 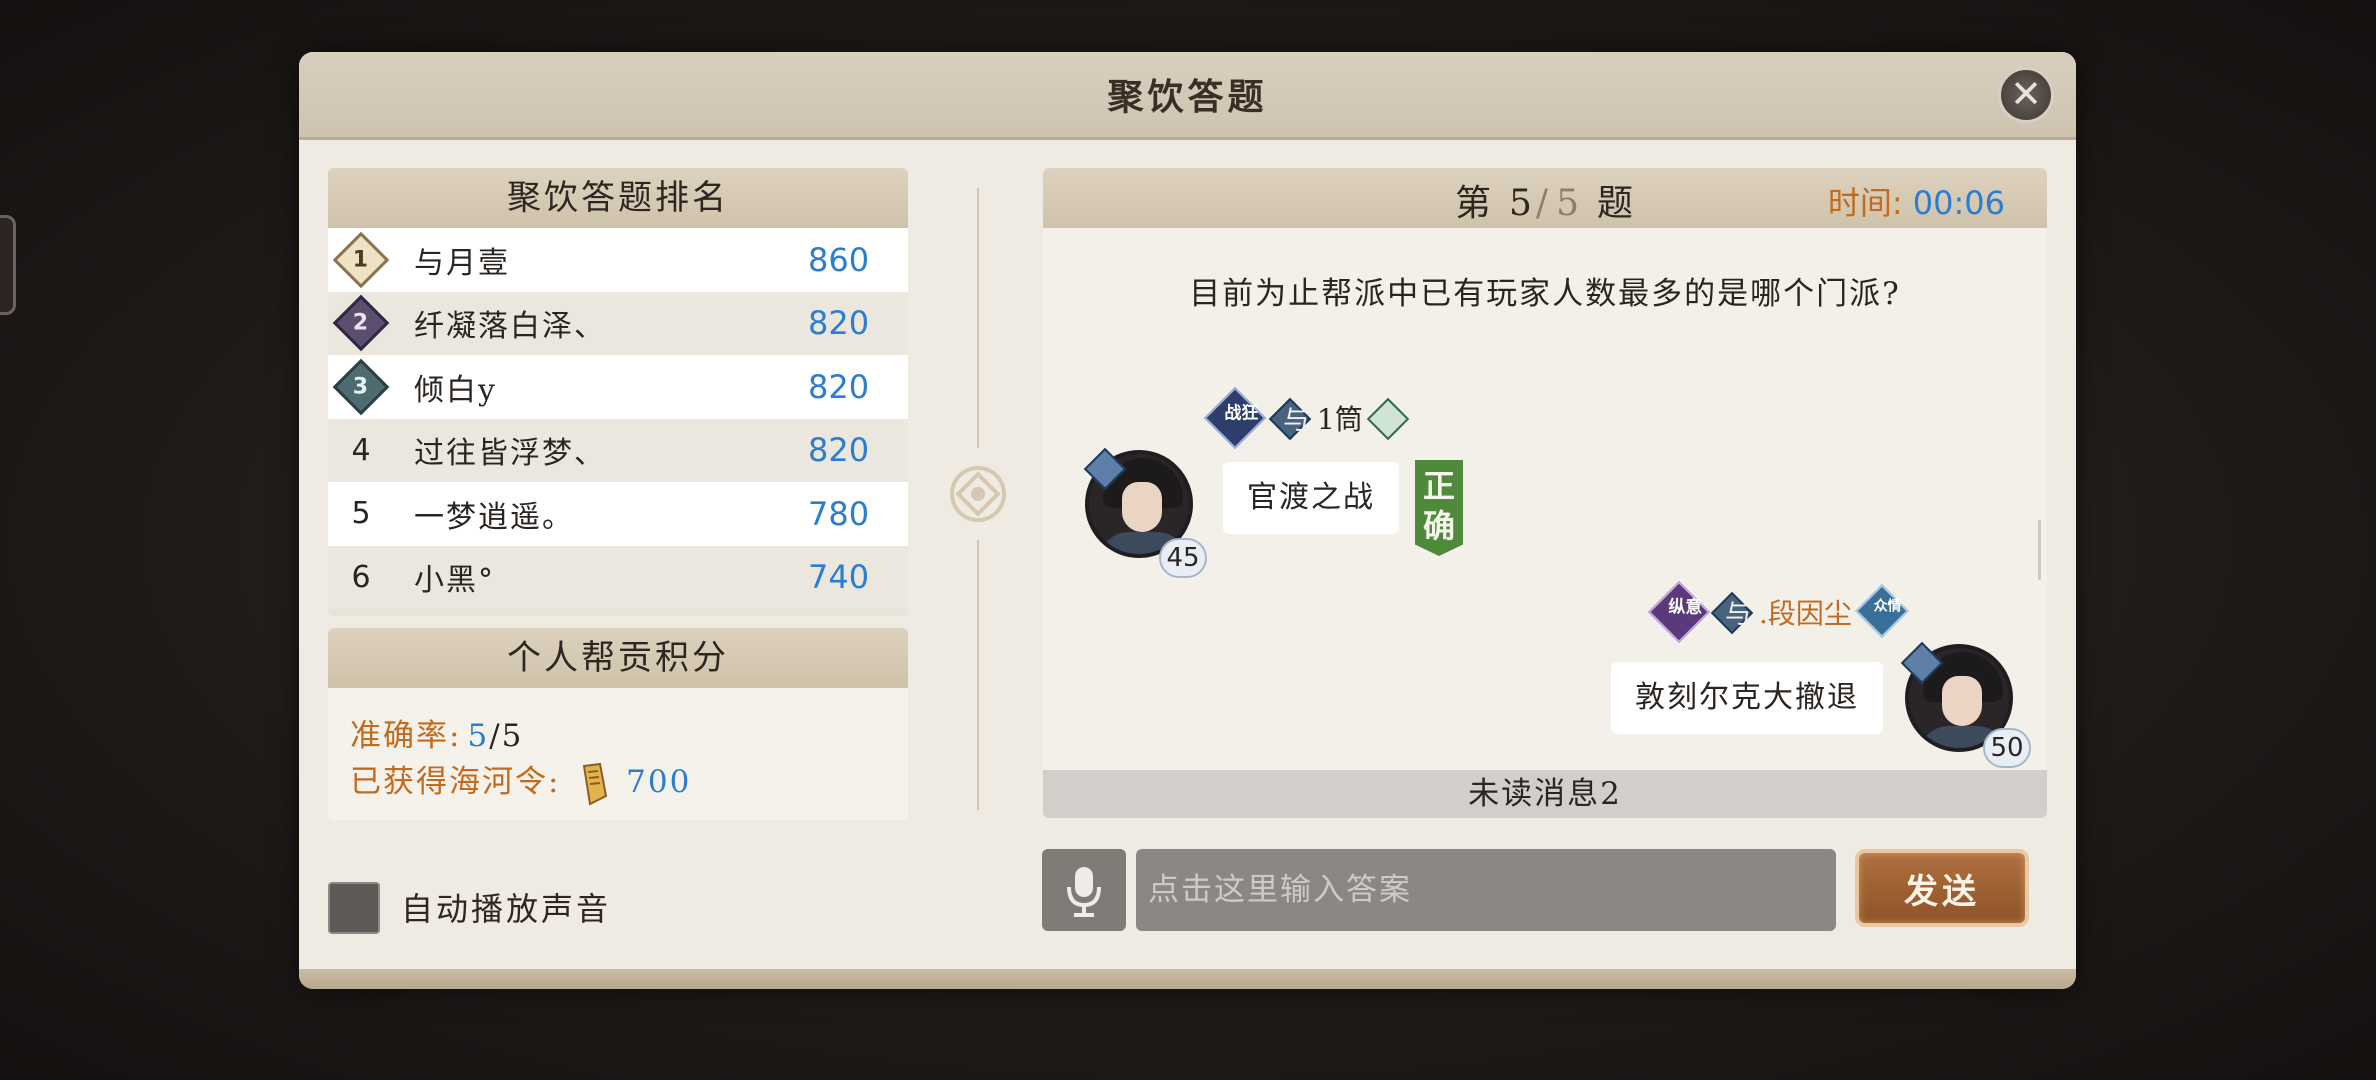 What do you see at coordinates (406, 736) in the screenshot?
I see `accuracy-label: 准确率:` at bounding box center [406, 736].